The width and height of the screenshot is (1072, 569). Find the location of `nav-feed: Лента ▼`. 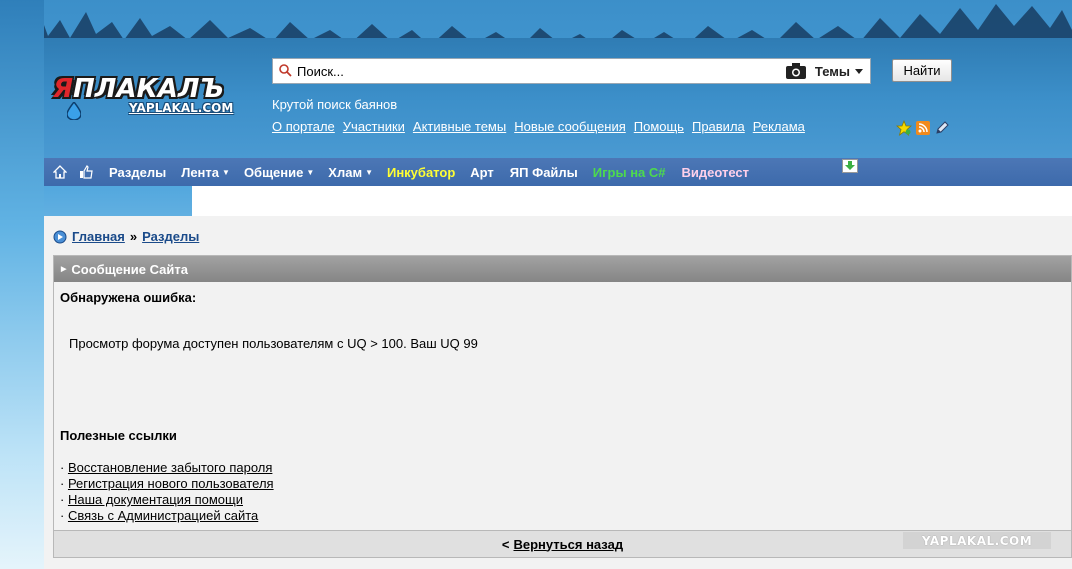

nav-feed: Лента ▼ is located at coordinates (205, 172).